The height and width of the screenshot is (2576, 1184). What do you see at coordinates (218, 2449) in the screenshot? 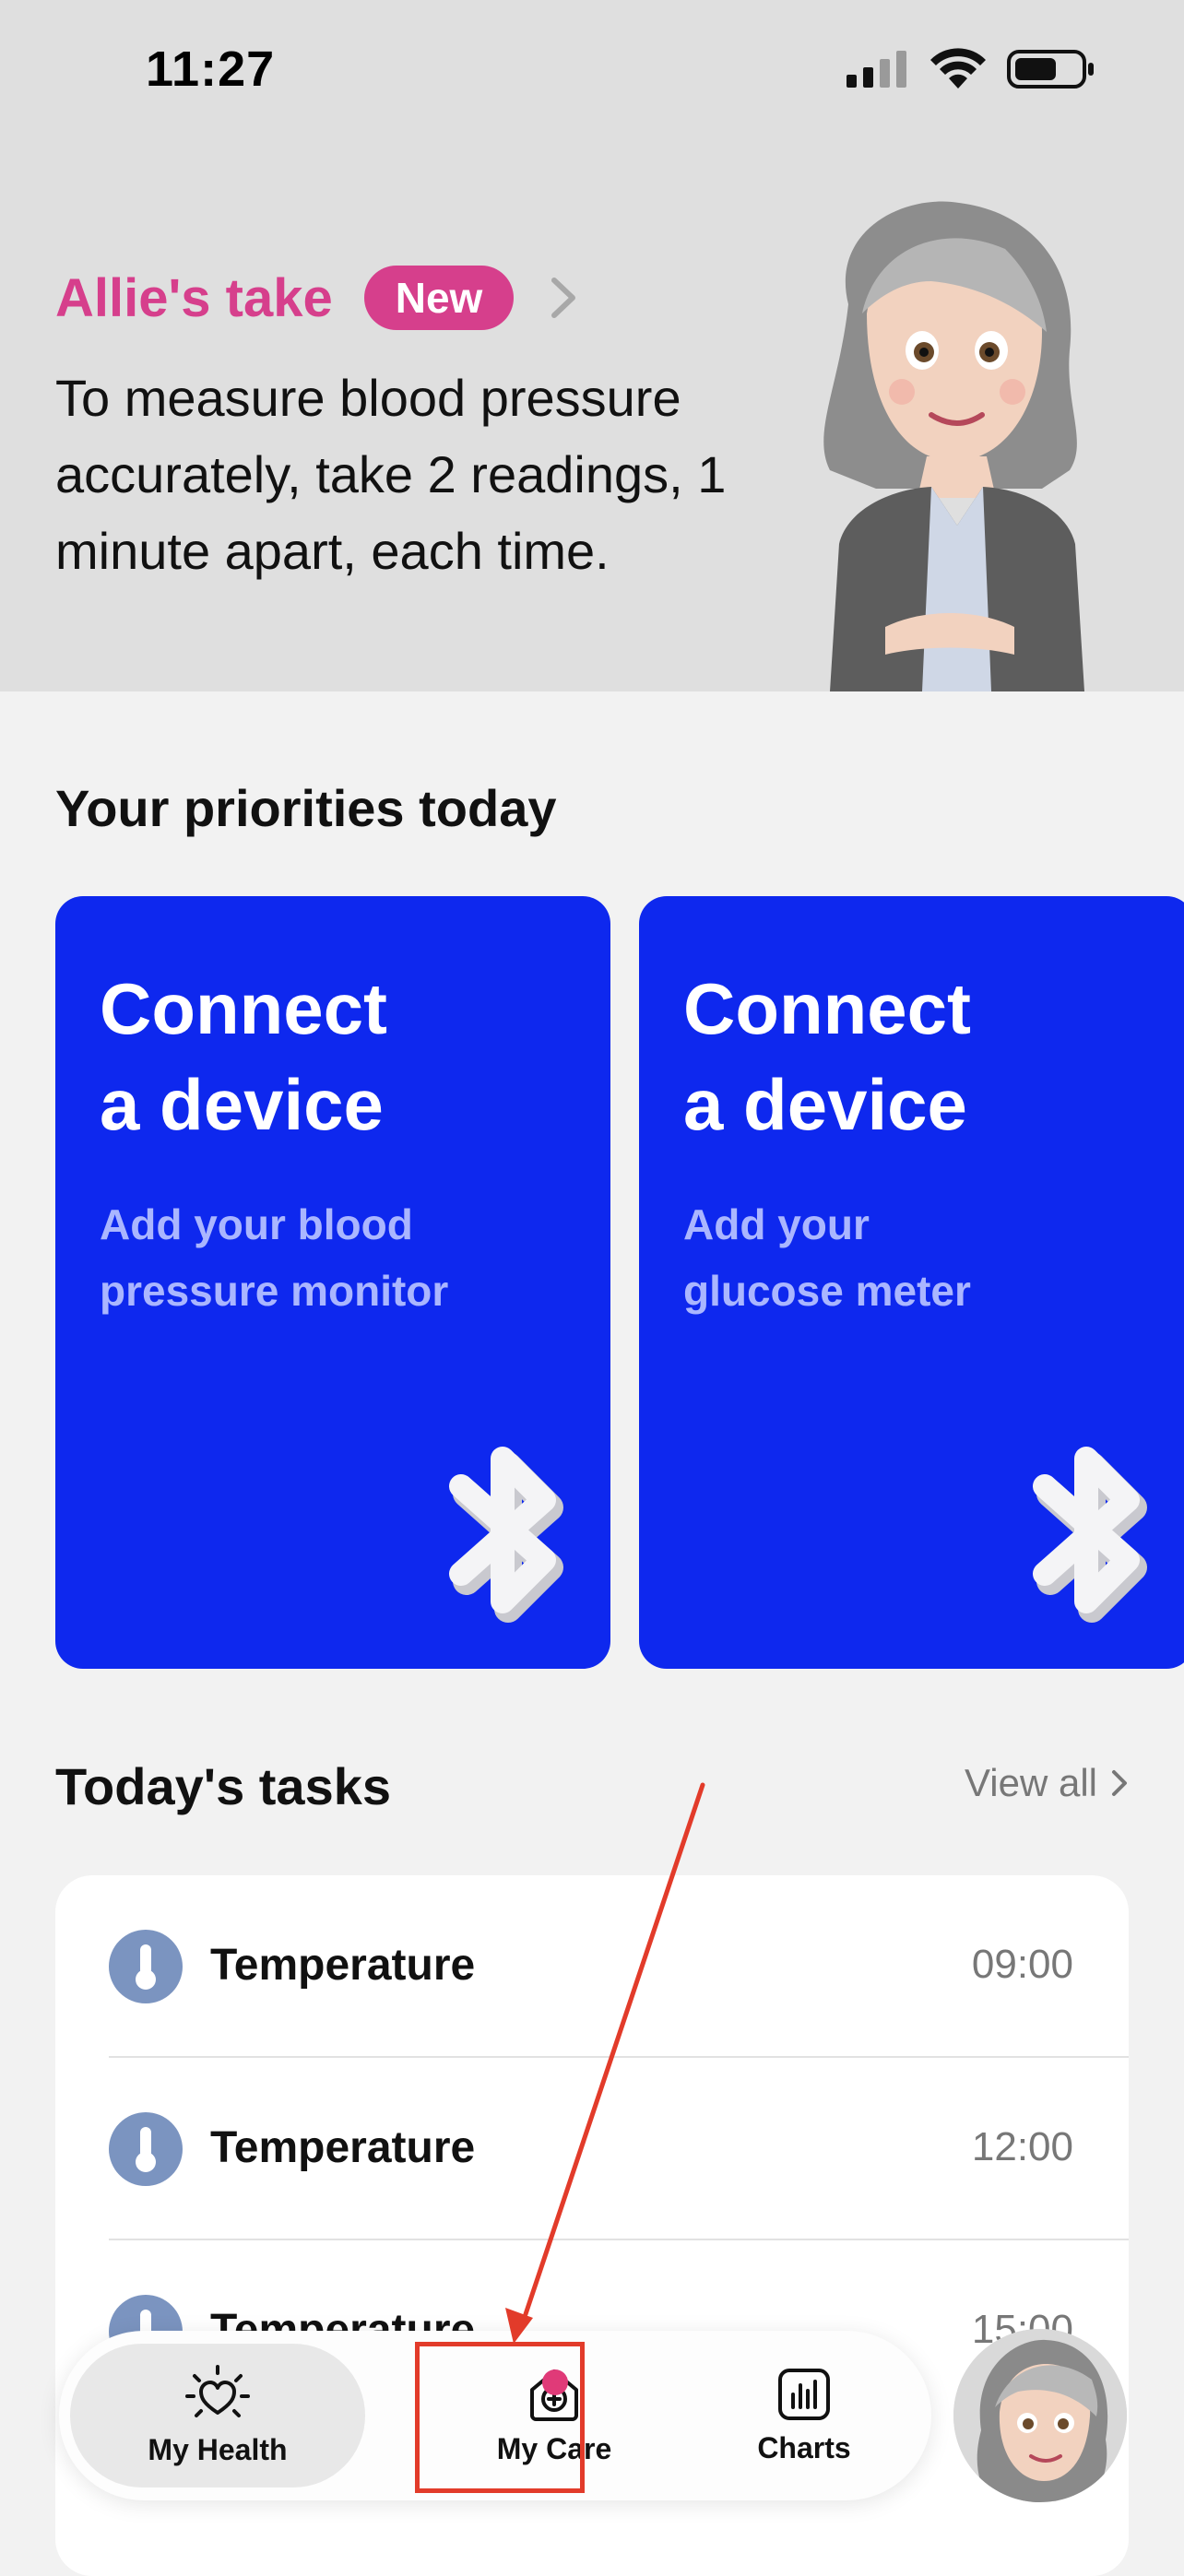
I see `tab-label: My Health` at bounding box center [218, 2449].